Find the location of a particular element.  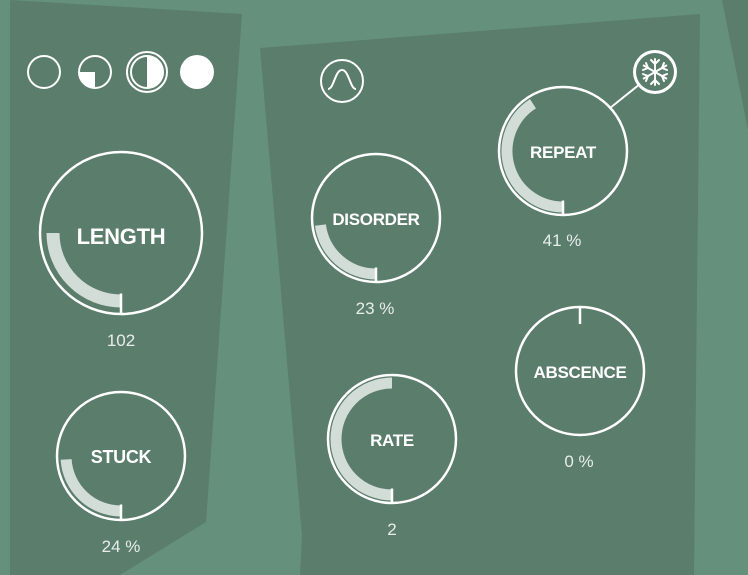

mode-empty-button is located at coordinates (44, 72).